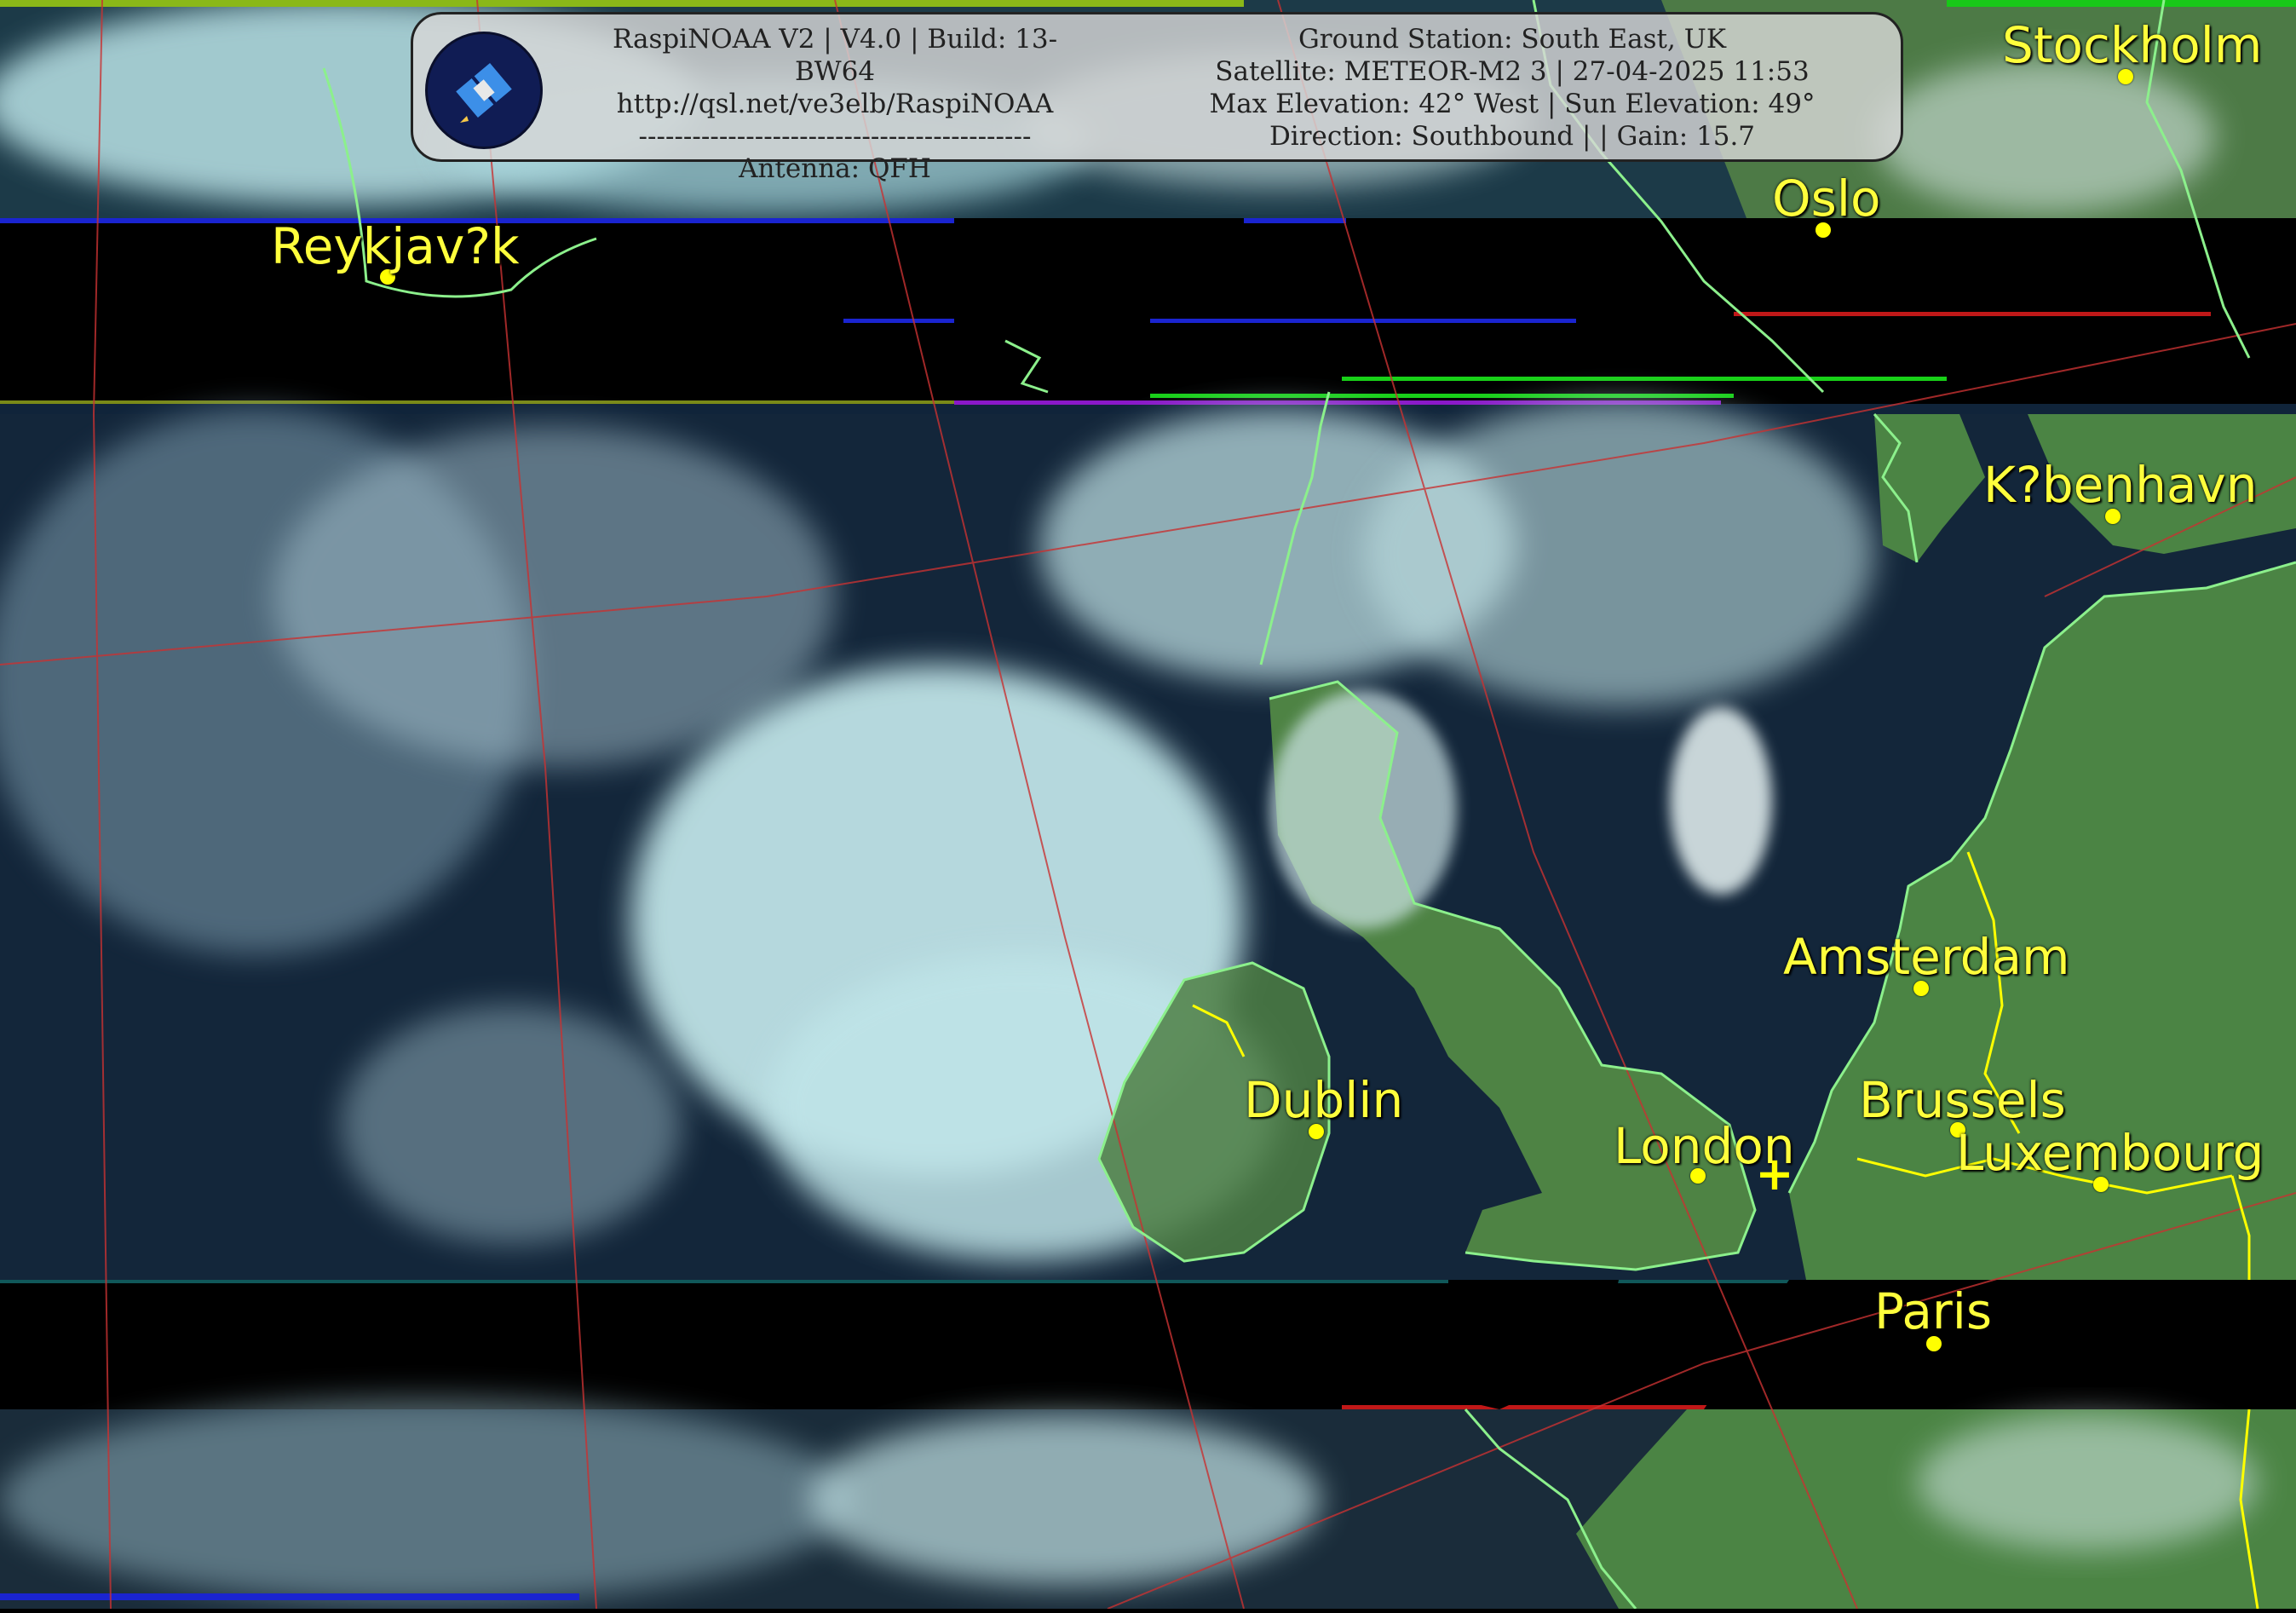 Image resolution: width=2296 pixels, height=1613 pixels. I want to click on city-label-luxembourg: Luxembourg, so click(2110, 1153).